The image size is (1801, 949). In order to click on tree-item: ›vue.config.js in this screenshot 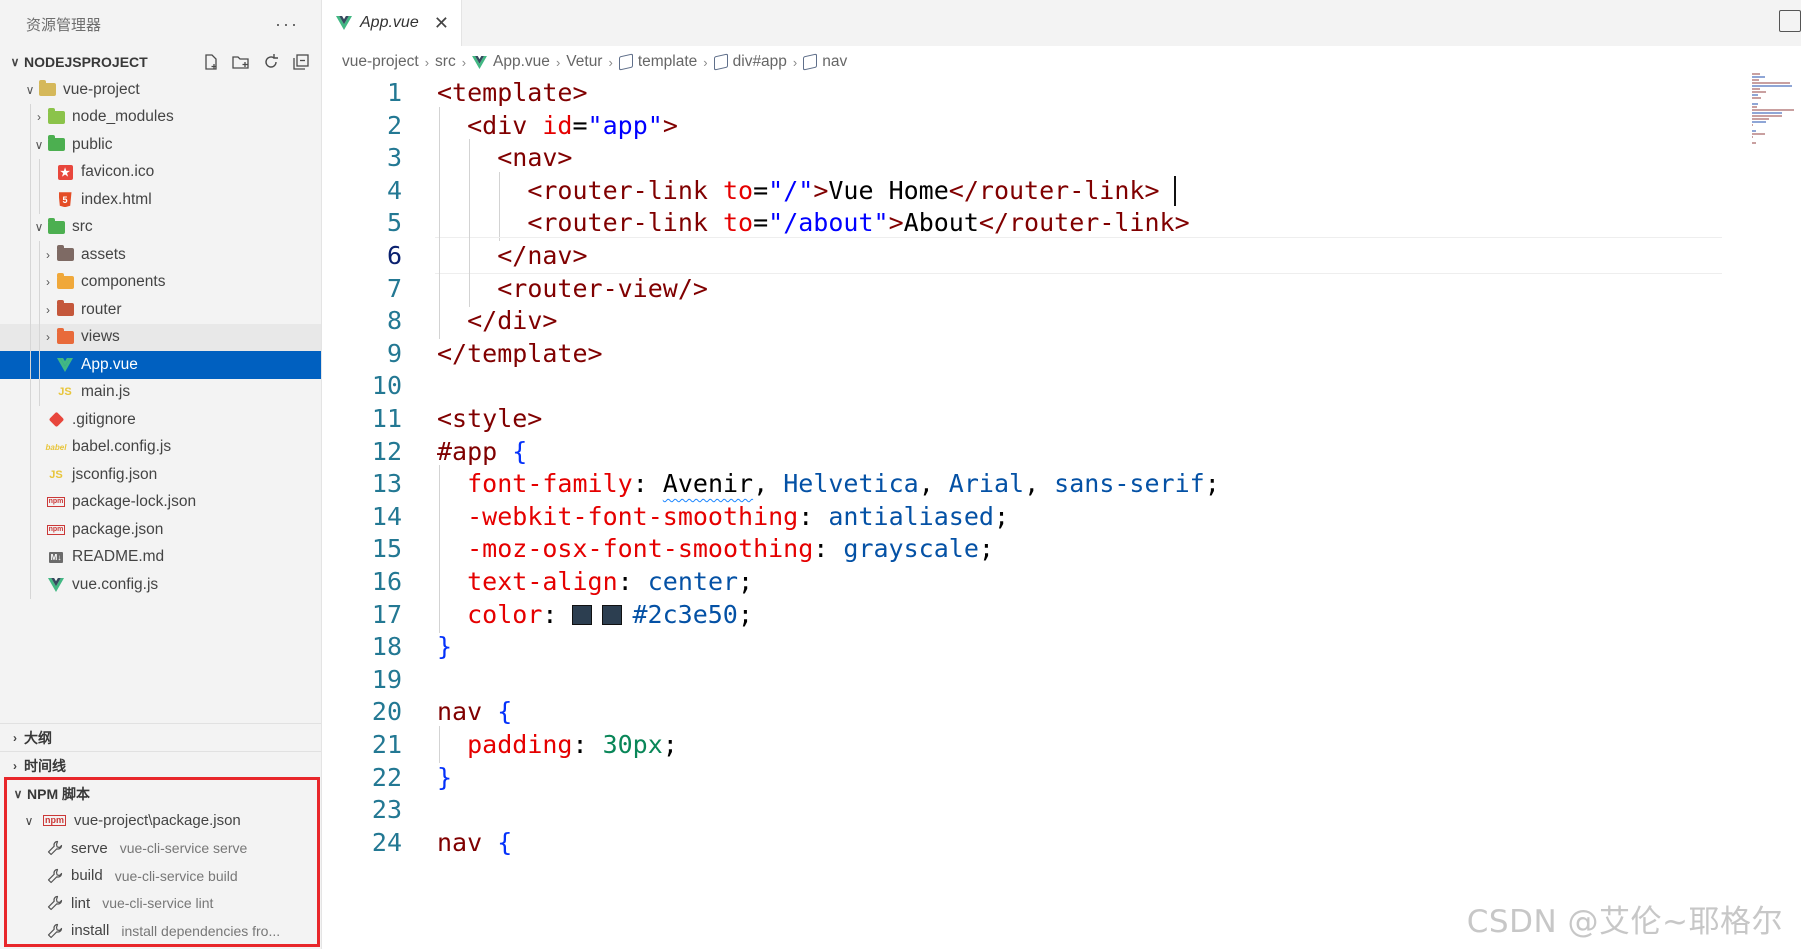, I will do `click(160, 585)`.